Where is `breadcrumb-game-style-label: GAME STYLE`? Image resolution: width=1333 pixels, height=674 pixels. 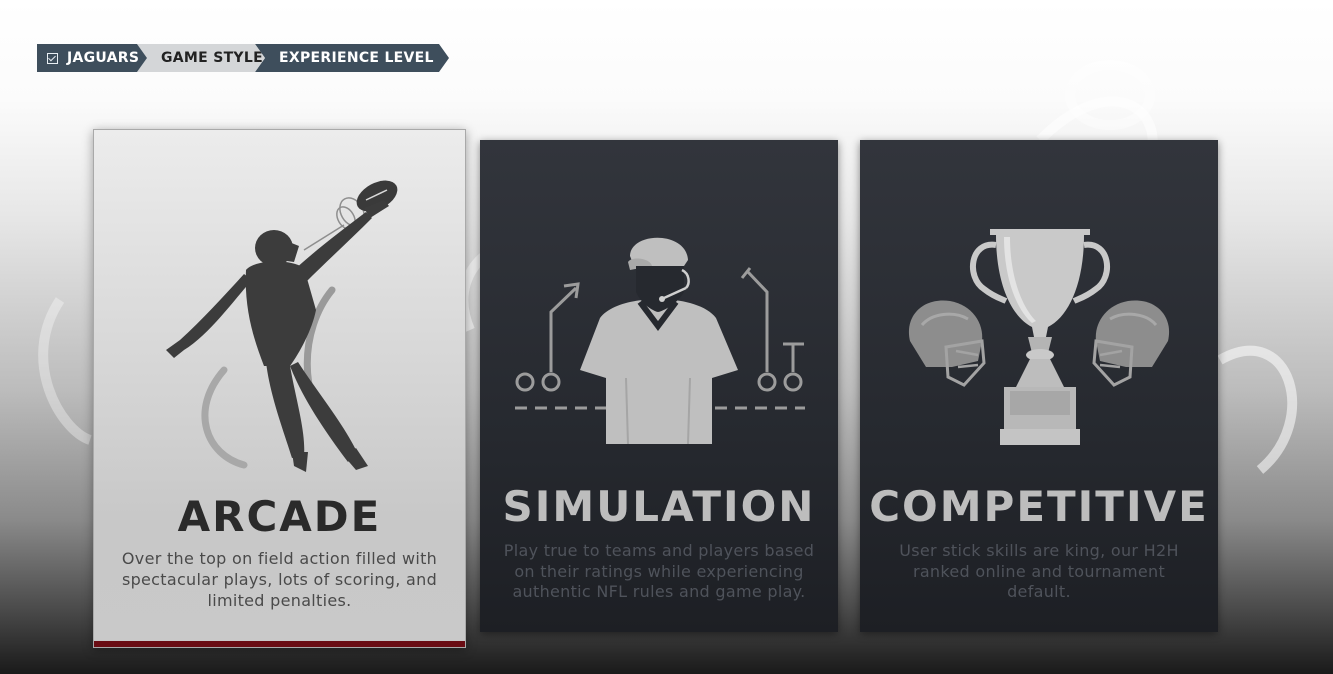 breadcrumb-game-style-label: GAME STYLE is located at coordinates (212, 58).